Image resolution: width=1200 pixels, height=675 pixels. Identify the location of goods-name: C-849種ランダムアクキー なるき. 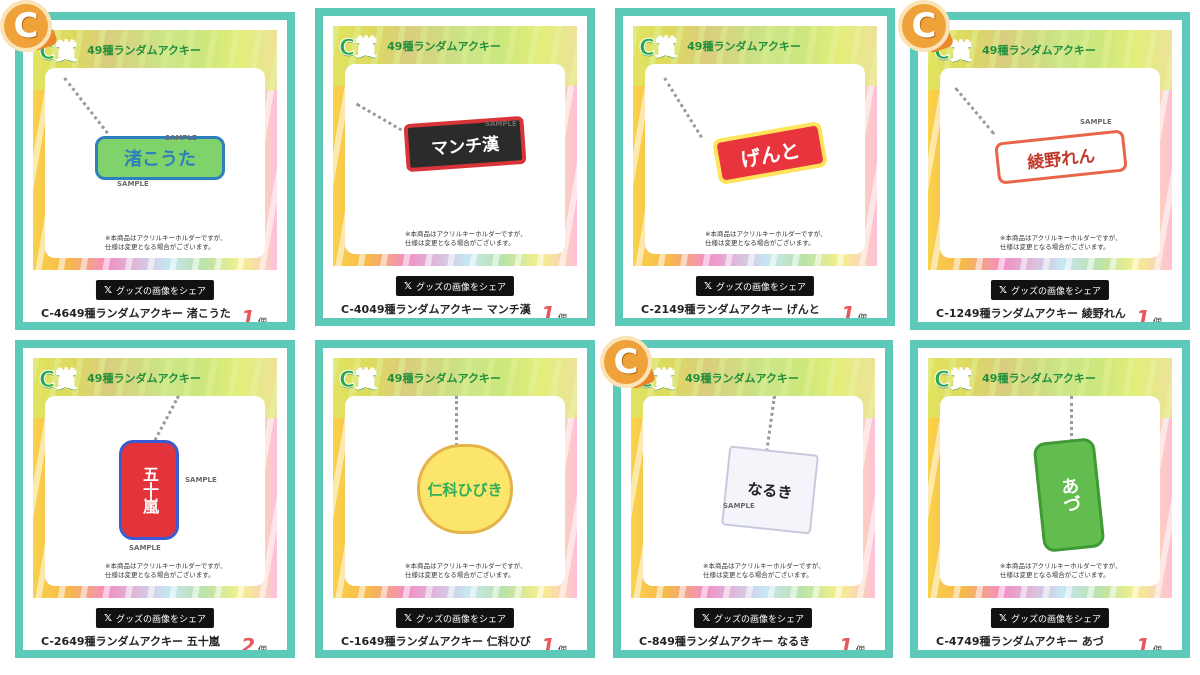
(725, 641).